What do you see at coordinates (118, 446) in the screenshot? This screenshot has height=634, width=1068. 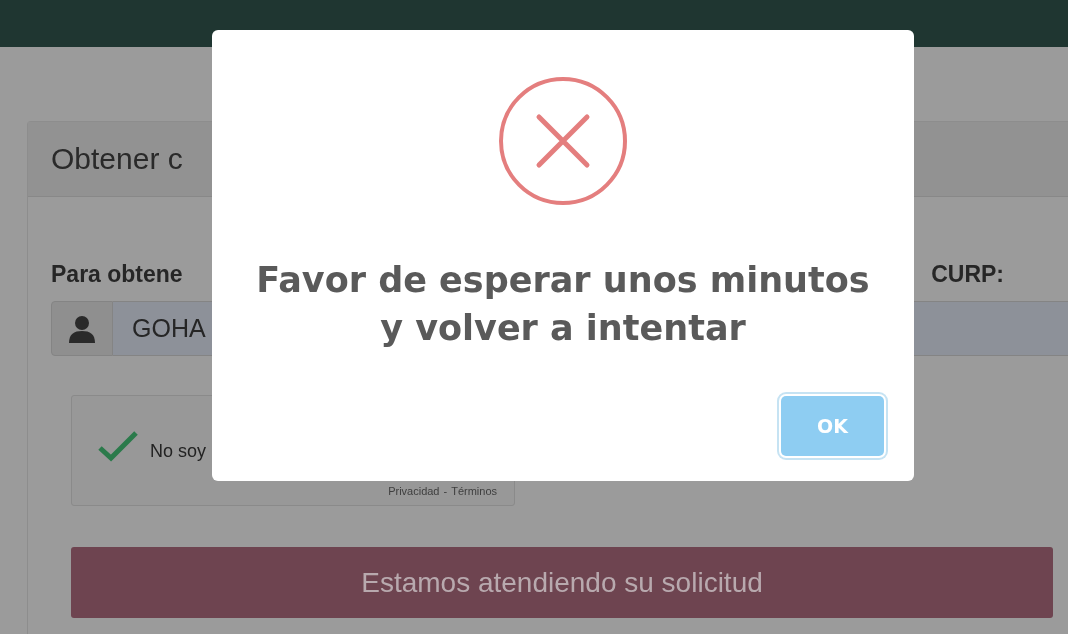 I see `check-icon` at bounding box center [118, 446].